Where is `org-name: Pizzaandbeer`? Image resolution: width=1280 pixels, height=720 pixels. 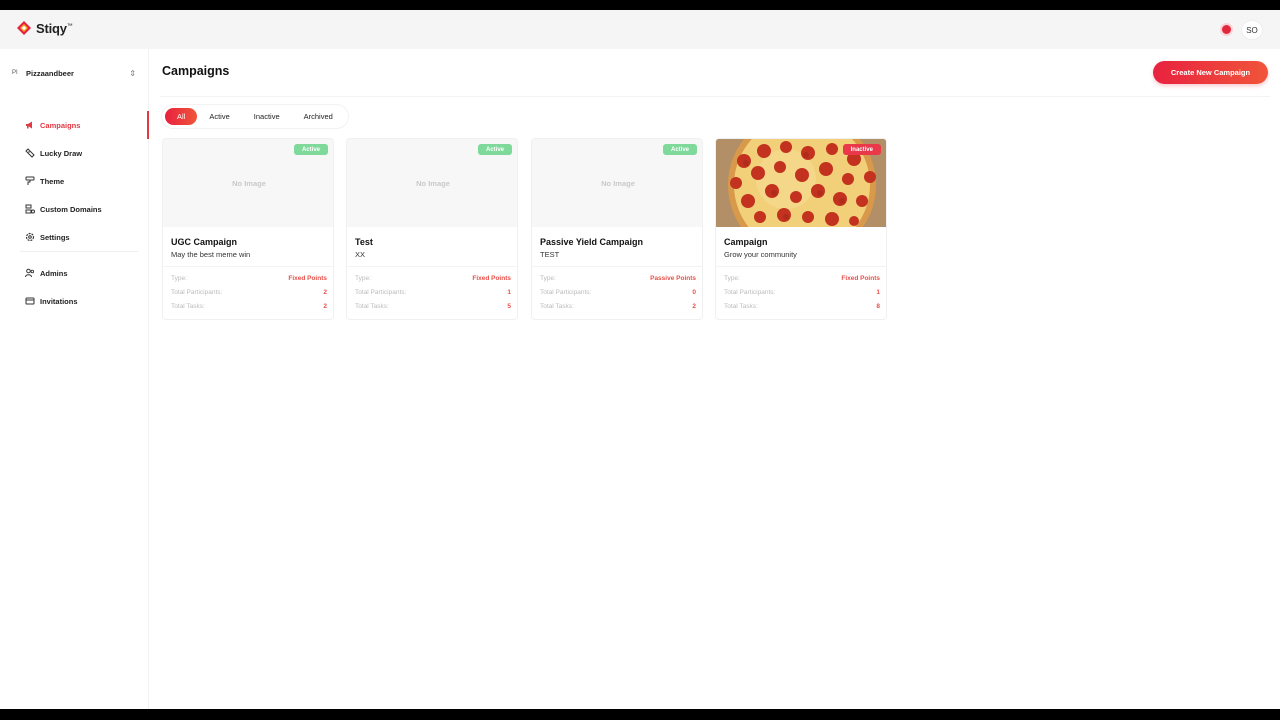
org-name: Pizzaandbeer is located at coordinates (50, 73).